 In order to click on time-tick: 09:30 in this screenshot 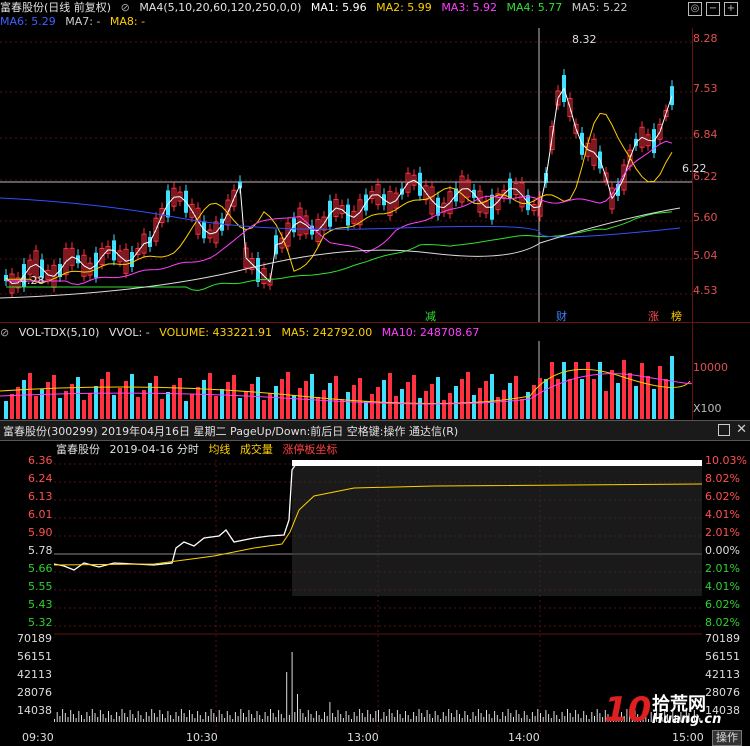, I will do `click(38, 737)`.